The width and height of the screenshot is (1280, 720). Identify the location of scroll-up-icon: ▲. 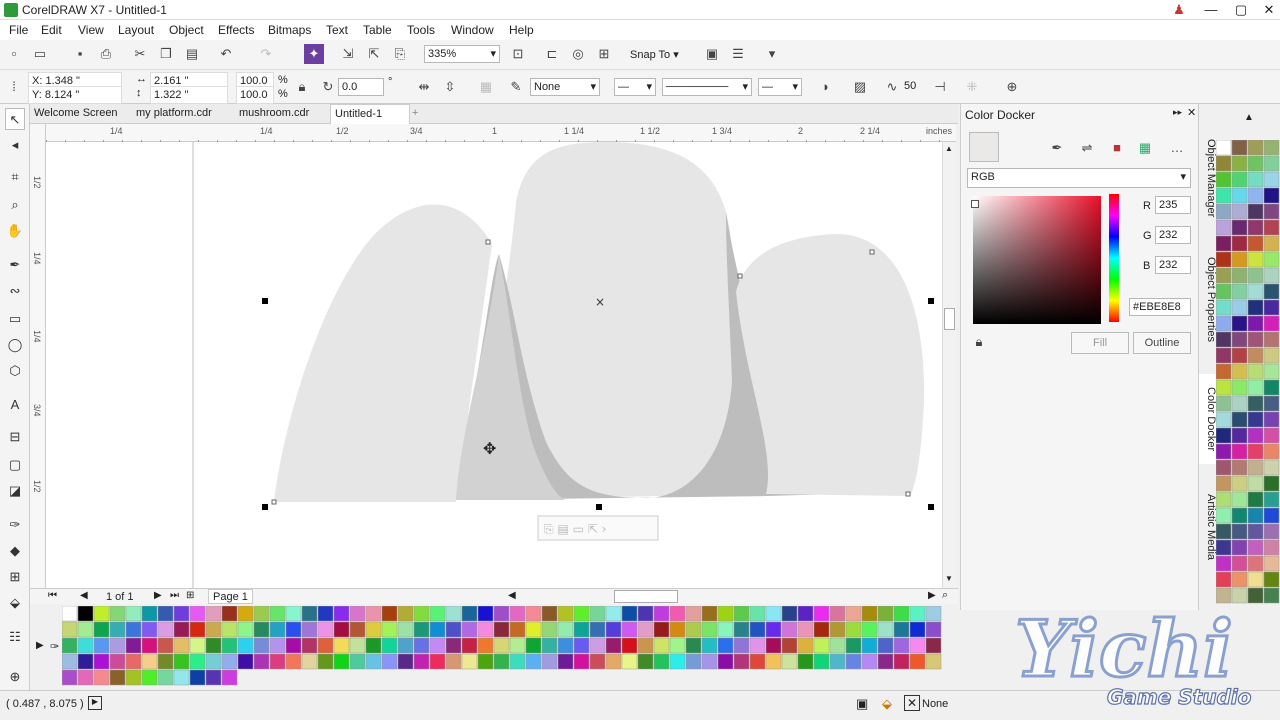
(949, 148).